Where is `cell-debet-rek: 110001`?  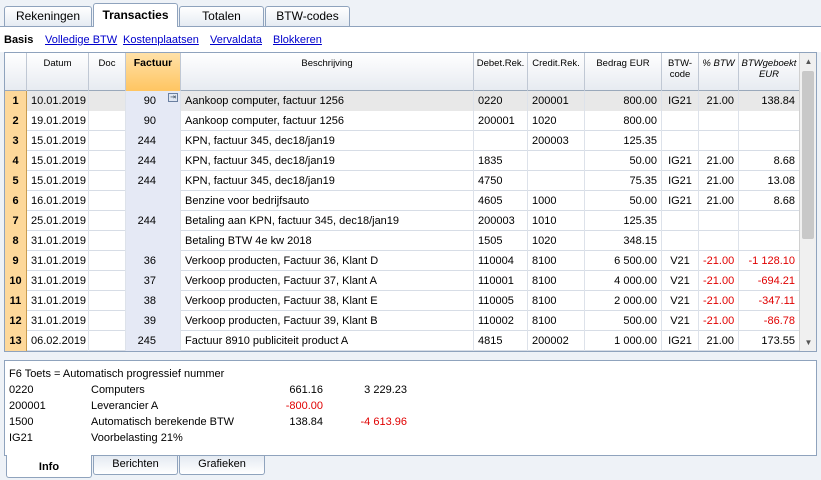 cell-debet-rek: 110001 is located at coordinates (501, 281).